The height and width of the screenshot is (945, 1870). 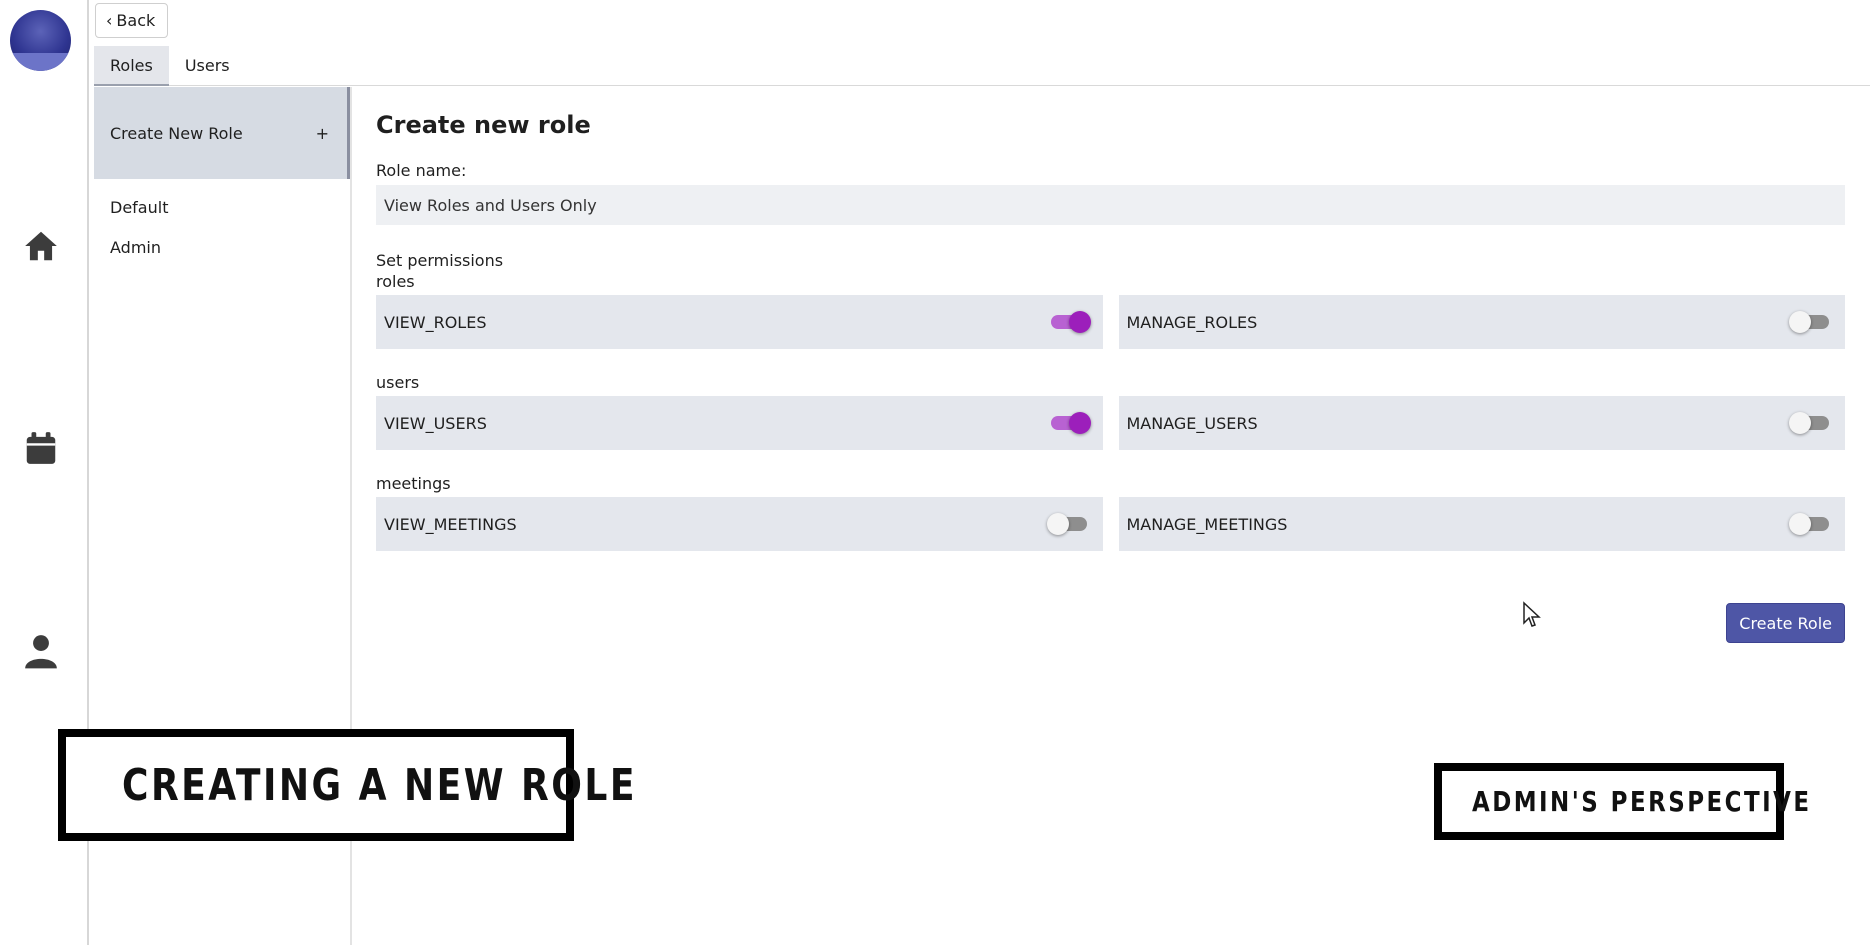 I want to click on tab-roles: Roles, so click(x=131, y=66).